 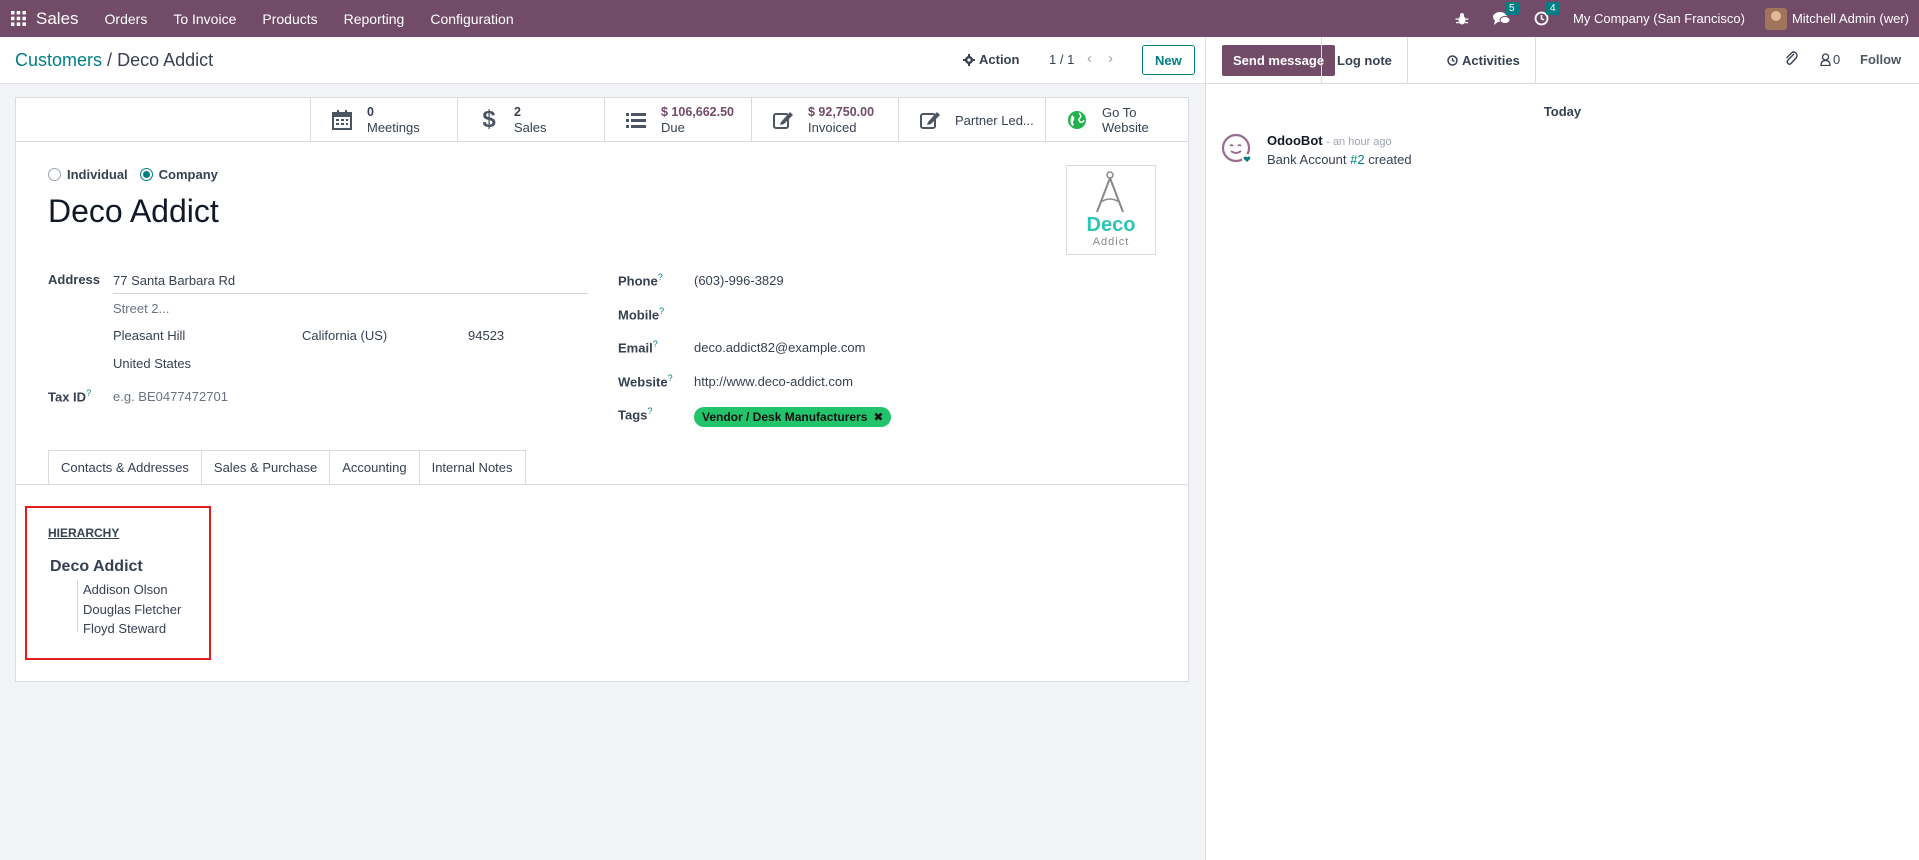 What do you see at coordinates (289, 19) in the screenshot?
I see `menu-products: Products` at bounding box center [289, 19].